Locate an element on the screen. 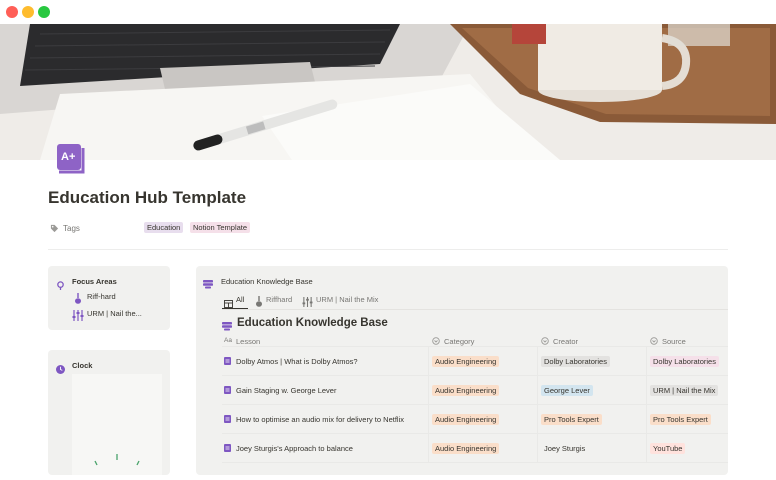 The height and width of the screenshot is (480, 776). table-bottom-border is located at coordinates (475, 462).